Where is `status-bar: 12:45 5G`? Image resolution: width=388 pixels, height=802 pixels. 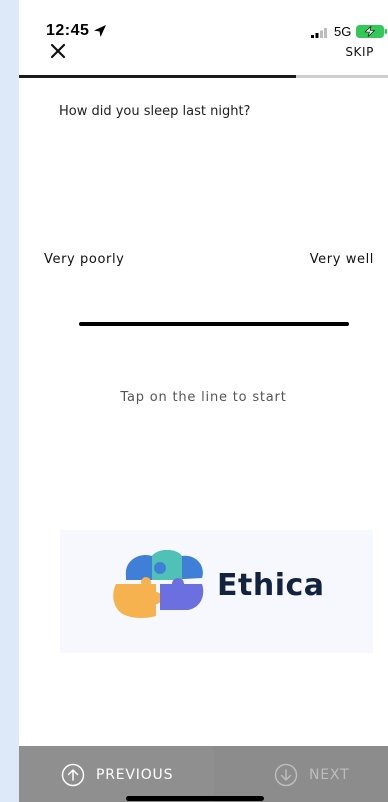 status-bar: 12:45 5G is located at coordinates (203, 20).